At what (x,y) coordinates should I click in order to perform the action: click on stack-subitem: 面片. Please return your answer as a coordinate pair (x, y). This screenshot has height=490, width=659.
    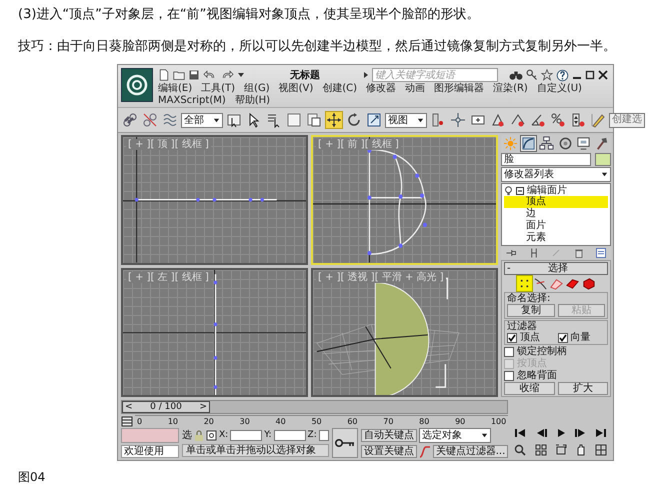
    Looking at the image, I should click on (556, 226).